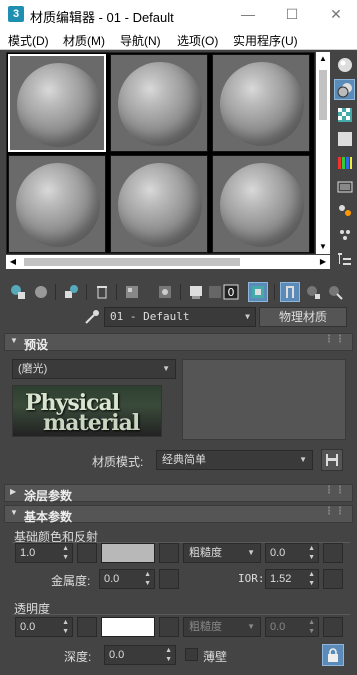 The image size is (357, 675). I want to click on menu-navigation: 导航(N), so click(140, 40).